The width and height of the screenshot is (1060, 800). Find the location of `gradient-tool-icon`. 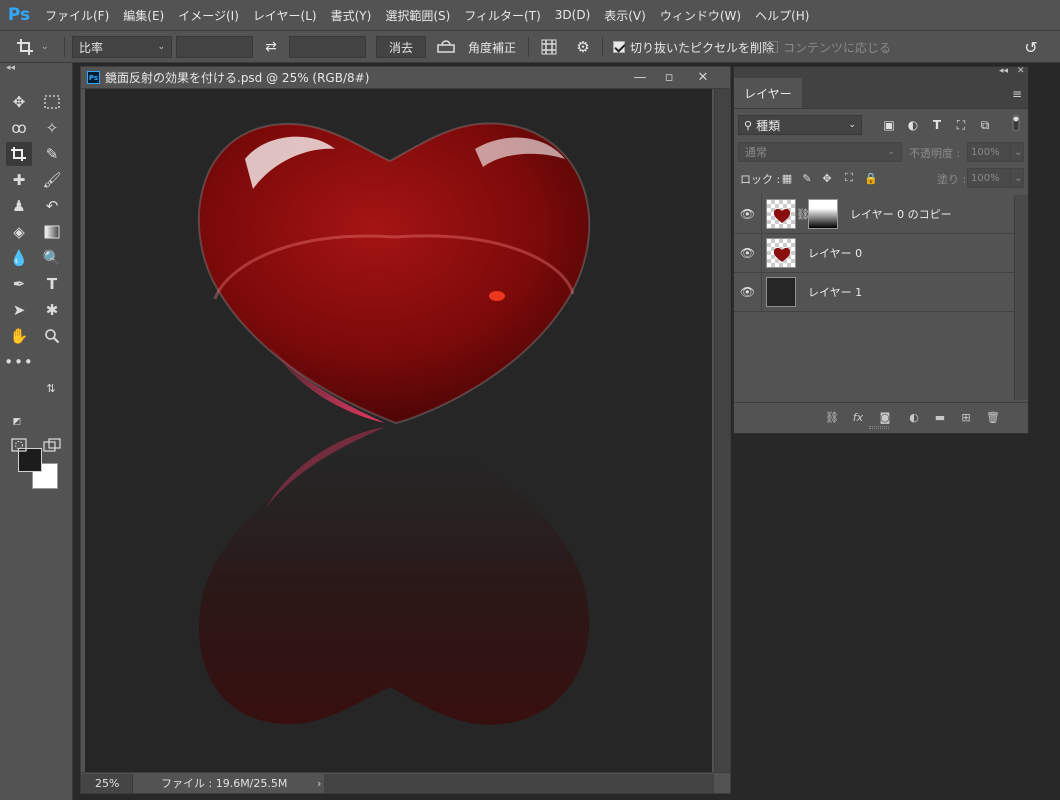

gradient-tool-icon is located at coordinates (52, 232).